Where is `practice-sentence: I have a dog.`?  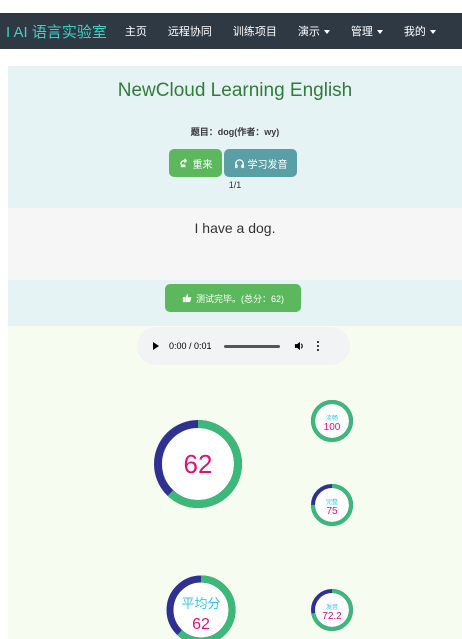 practice-sentence: I have a dog. is located at coordinates (235, 228).